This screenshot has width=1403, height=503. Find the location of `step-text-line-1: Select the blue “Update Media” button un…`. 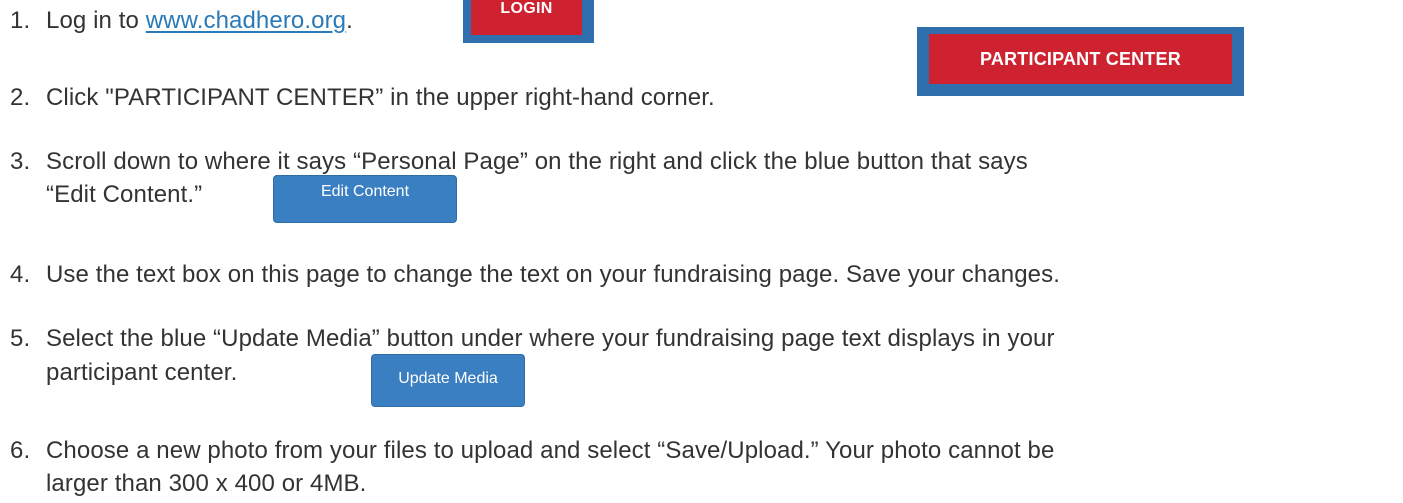

step-text-line-1: Select the blue “Update Media” button un… is located at coordinates (550, 338).